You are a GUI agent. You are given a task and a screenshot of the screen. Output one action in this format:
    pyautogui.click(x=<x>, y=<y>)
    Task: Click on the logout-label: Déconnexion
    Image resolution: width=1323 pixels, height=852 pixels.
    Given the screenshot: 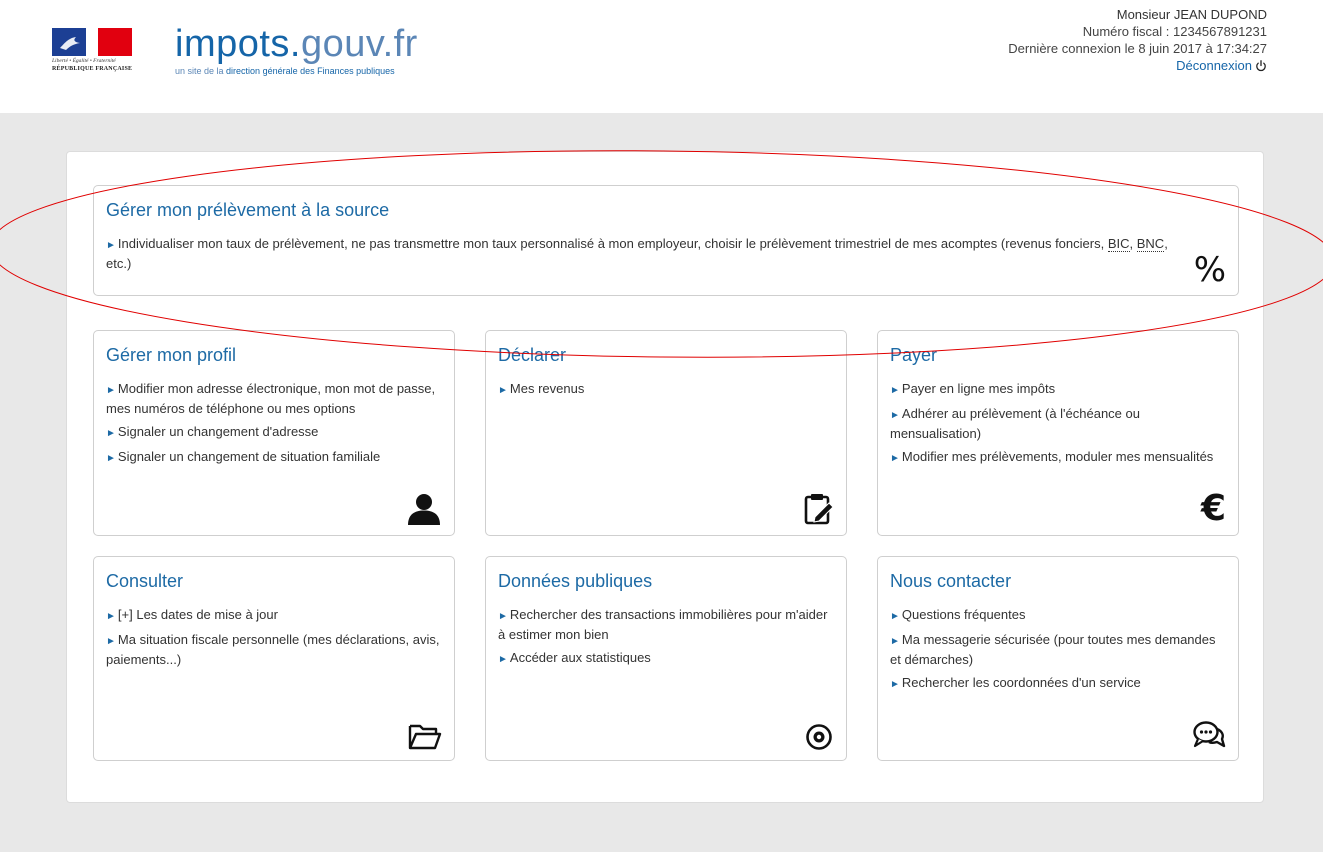 What is the action you would take?
    pyautogui.click(x=1214, y=65)
    